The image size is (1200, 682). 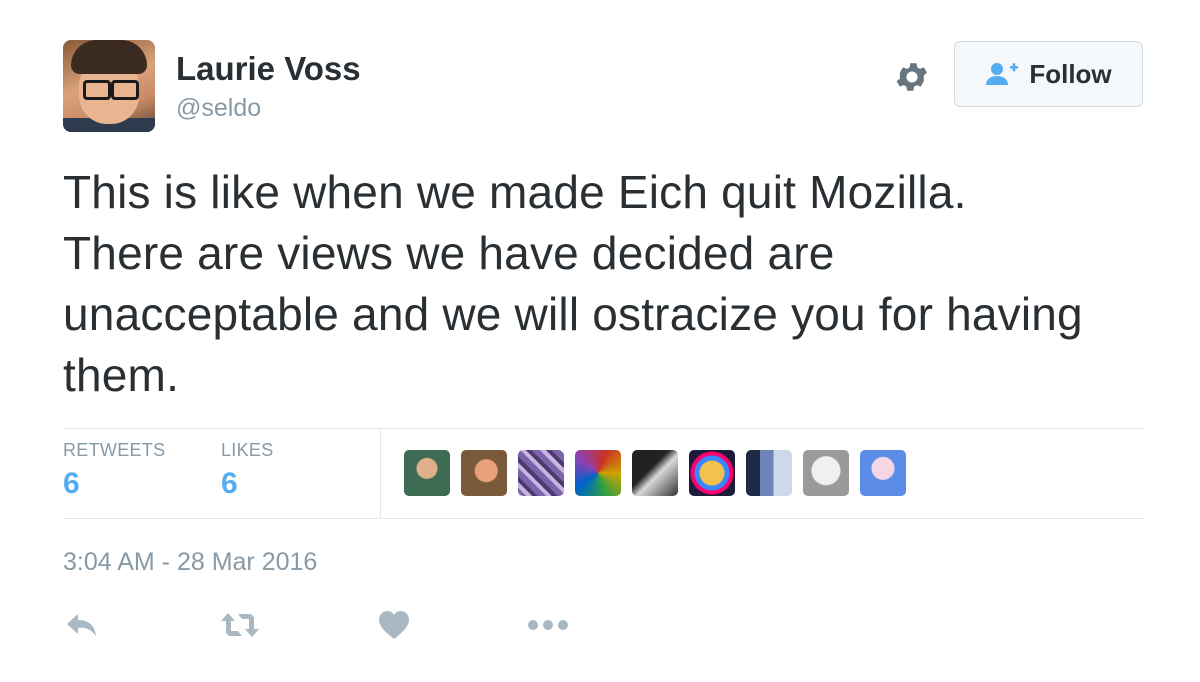 What do you see at coordinates (1070, 73) in the screenshot?
I see `follow-label: Follow` at bounding box center [1070, 73].